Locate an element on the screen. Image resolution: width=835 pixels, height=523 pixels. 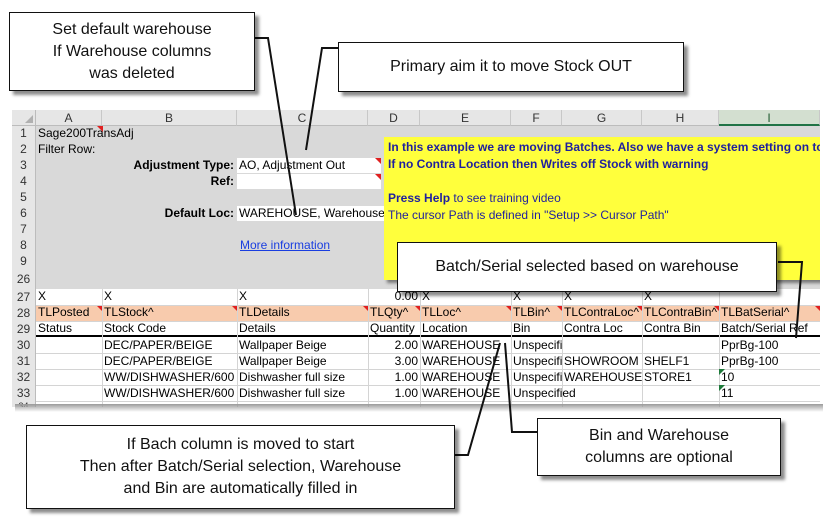
callout-line: Primary aim it to move Stock OUT is located at coordinates (511, 66).